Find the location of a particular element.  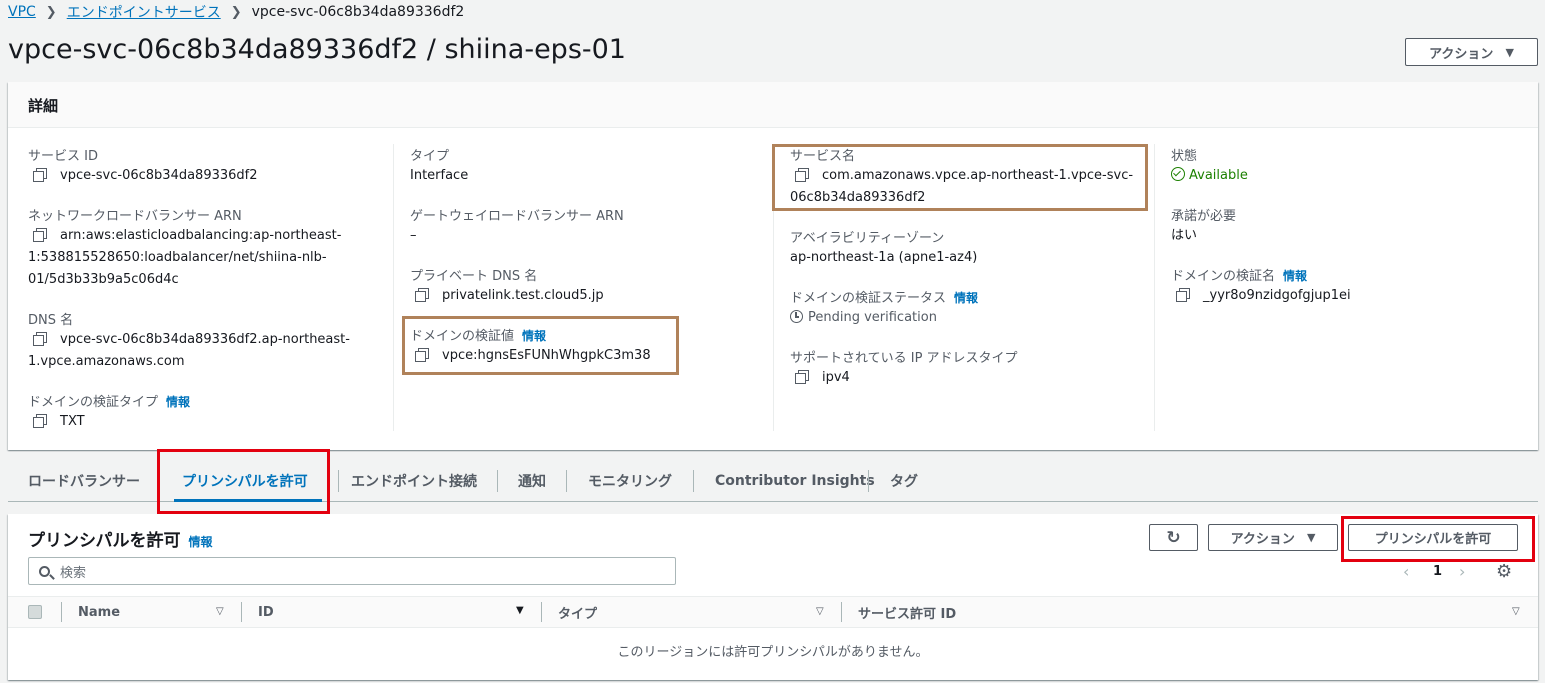

search-placeholder: 検索 is located at coordinates (73, 573).